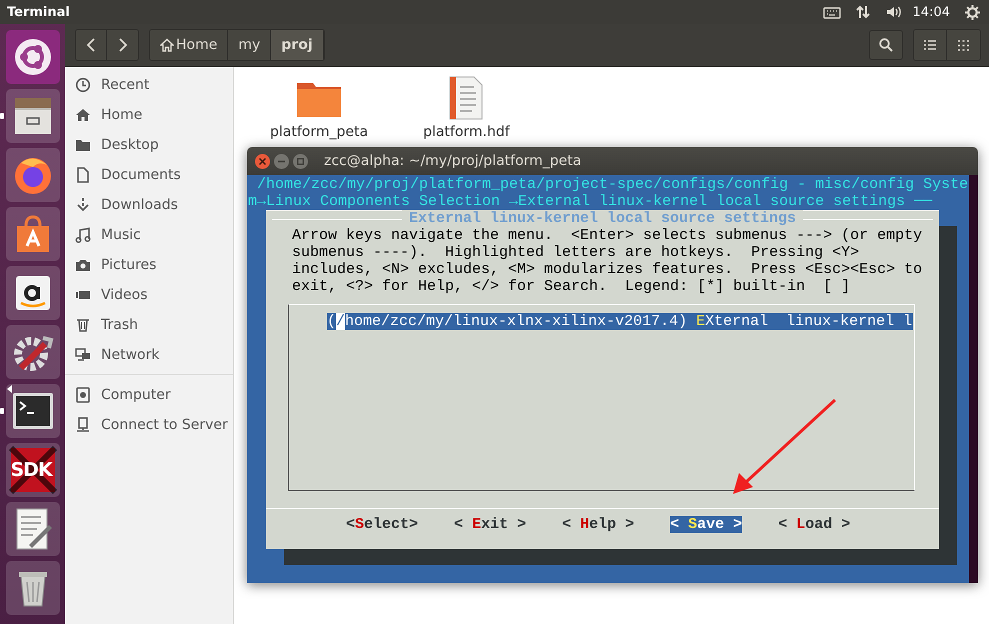 This screenshot has width=989, height=624. What do you see at coordinates (83, 175) in the screenshot?
I see `documents-icon` at bounding box center [83, 175].